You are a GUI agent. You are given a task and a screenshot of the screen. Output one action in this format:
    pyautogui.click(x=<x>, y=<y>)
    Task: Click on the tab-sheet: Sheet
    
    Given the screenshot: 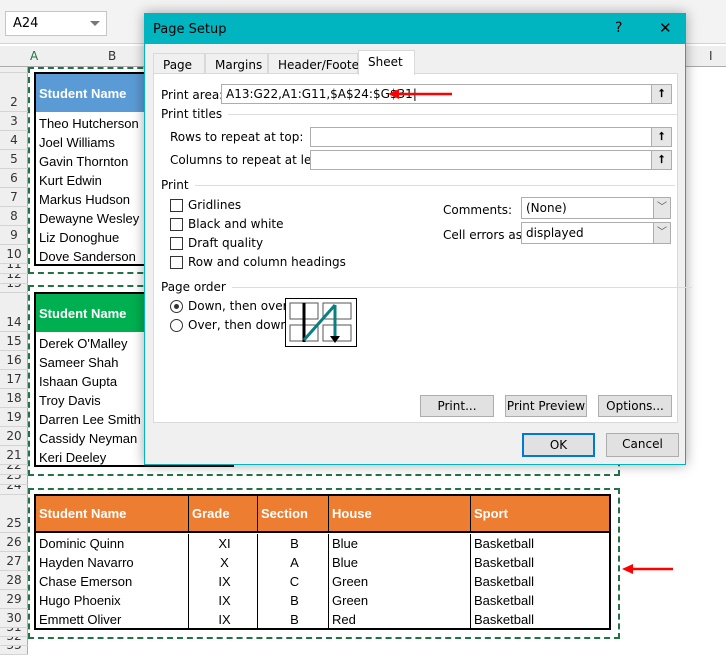 What is the action you would take?
    pyautogui.click(x=386, y=62)
    